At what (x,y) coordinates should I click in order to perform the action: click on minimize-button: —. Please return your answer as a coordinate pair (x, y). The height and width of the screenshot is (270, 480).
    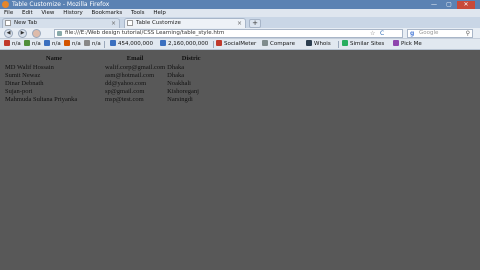
    Looking at the image, I should click on (434, 5).